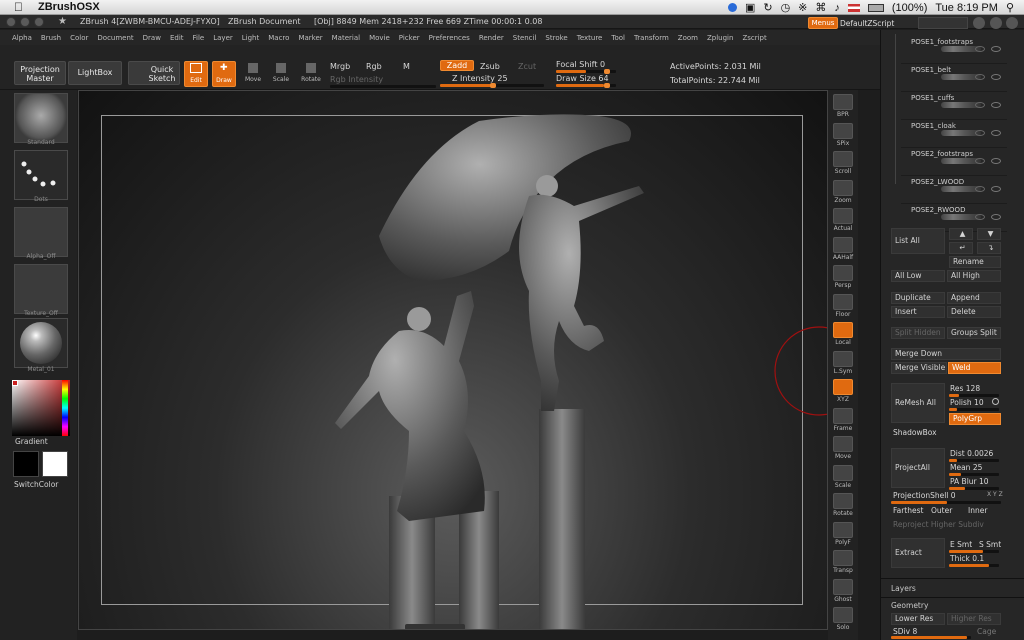 This screenshot has height=640, width=1024. What do you see at coordinates (995, 401) in the screenshot?
I see `polish-circle-icon` at bounding box center [995, 401].